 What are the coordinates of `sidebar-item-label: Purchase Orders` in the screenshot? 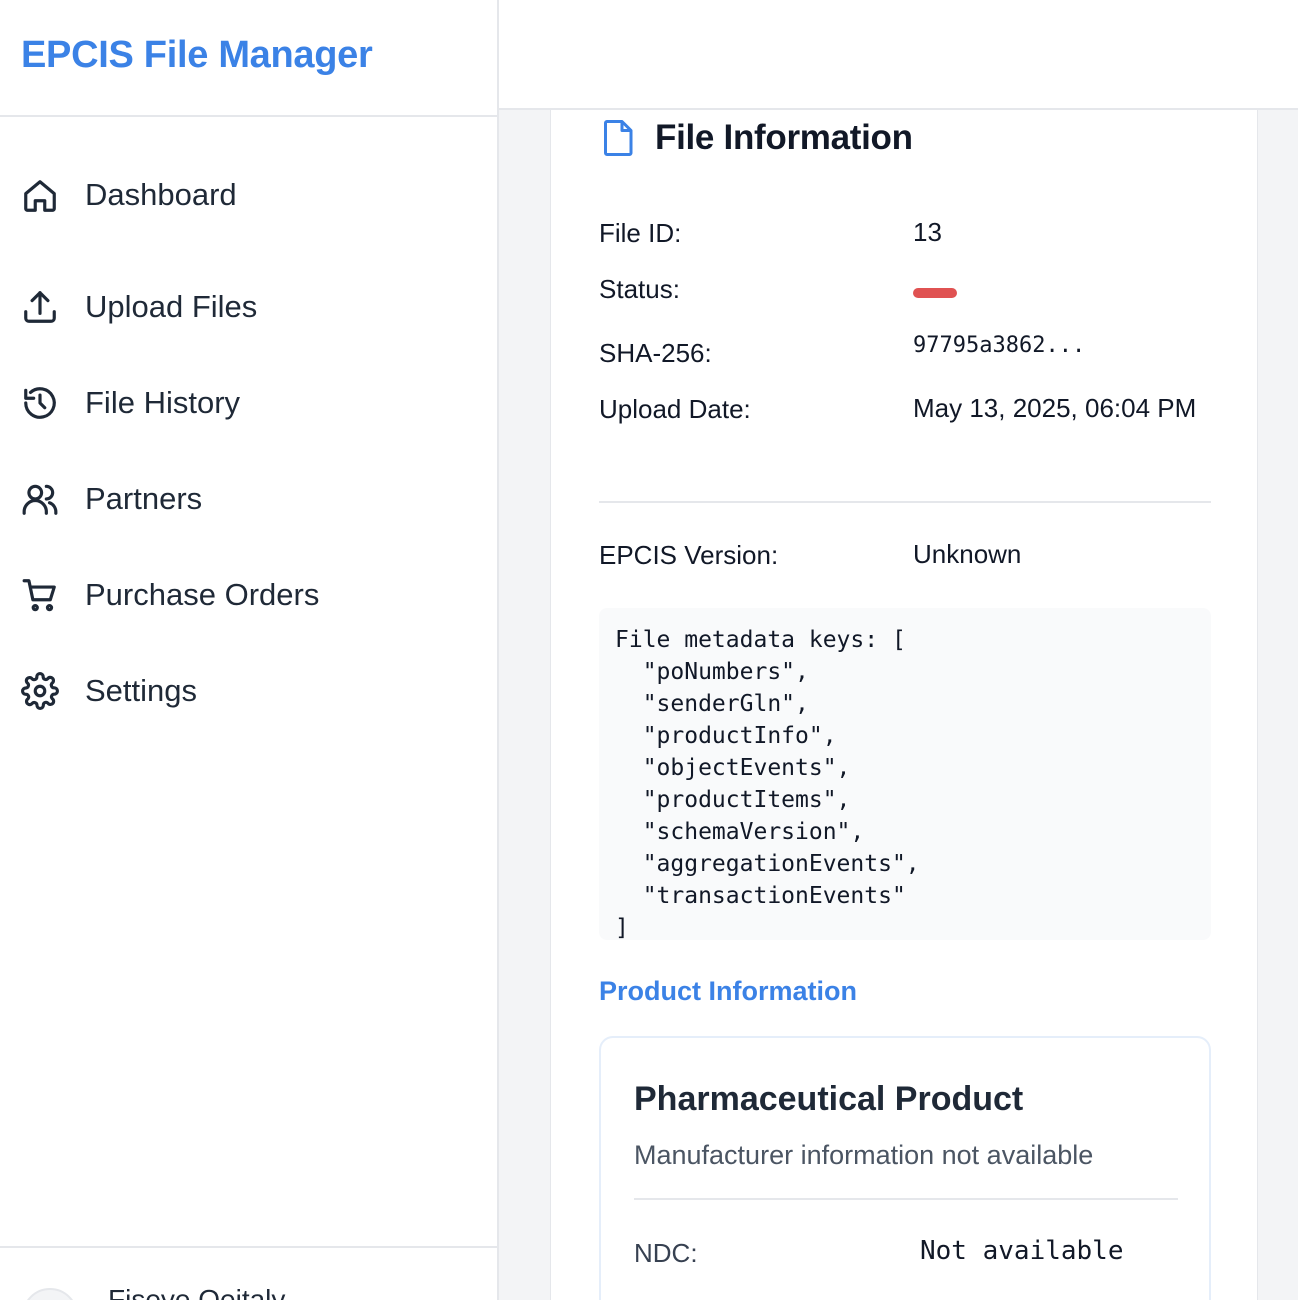 It's located at (202, 594).